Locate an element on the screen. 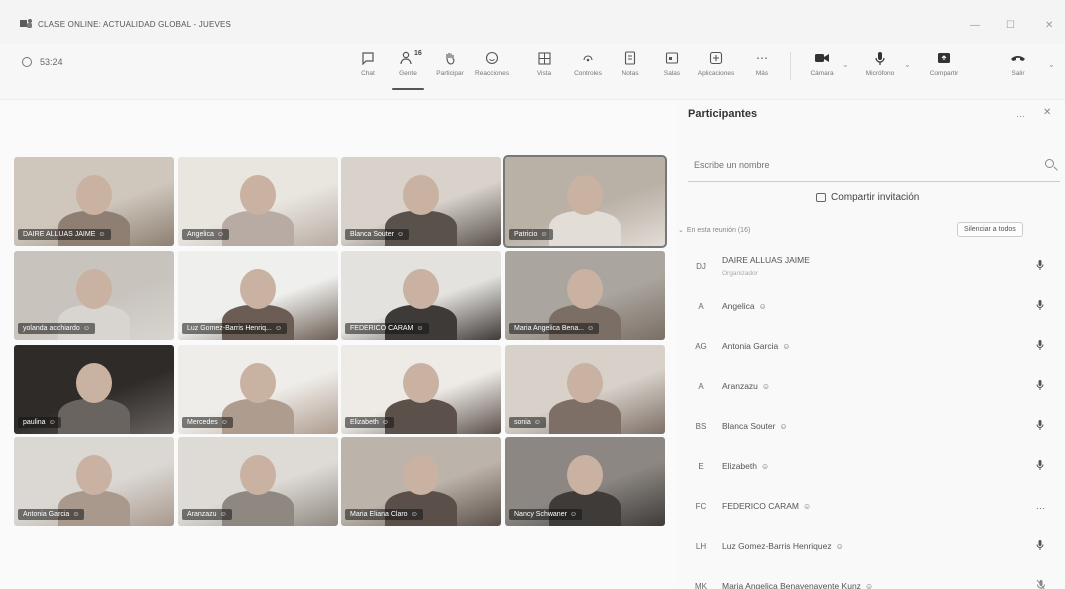  share-screen-icon is located at coordinates (944, 58).